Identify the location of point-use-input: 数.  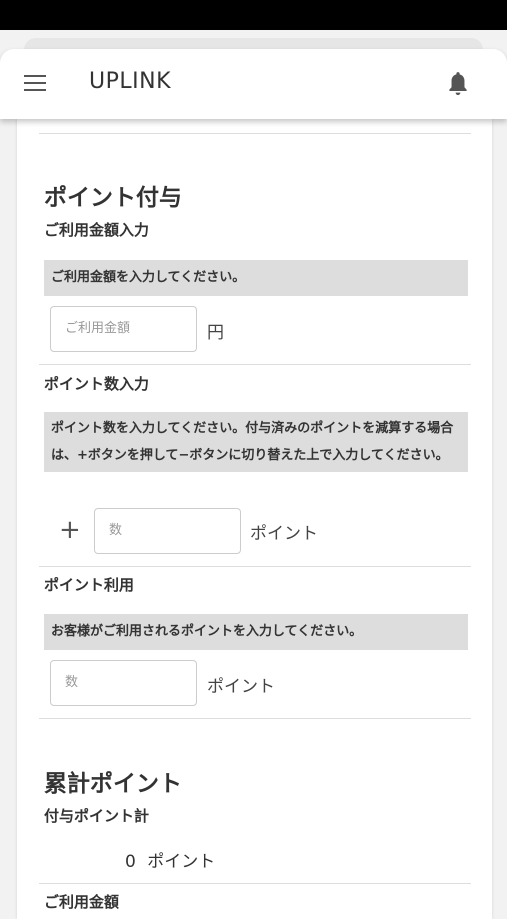
(123, 683).